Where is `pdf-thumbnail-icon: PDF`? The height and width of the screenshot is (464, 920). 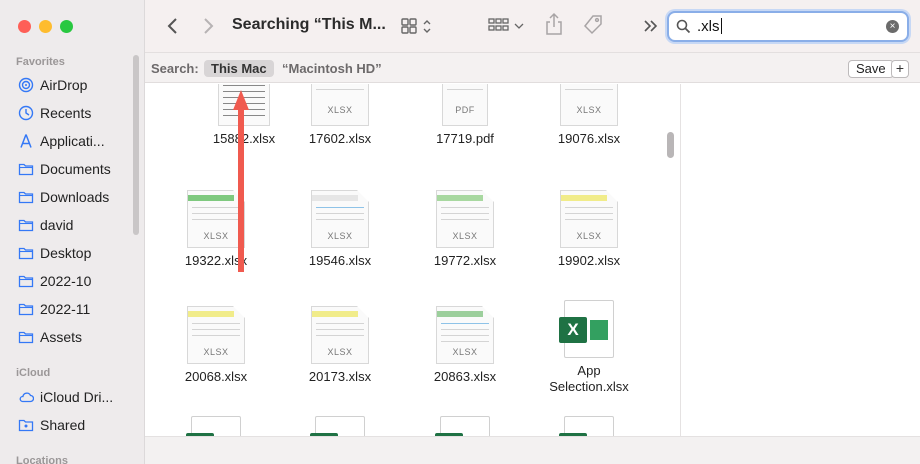 pdf-thumbnail-icon: PDF is located at coordinates (465, 105).